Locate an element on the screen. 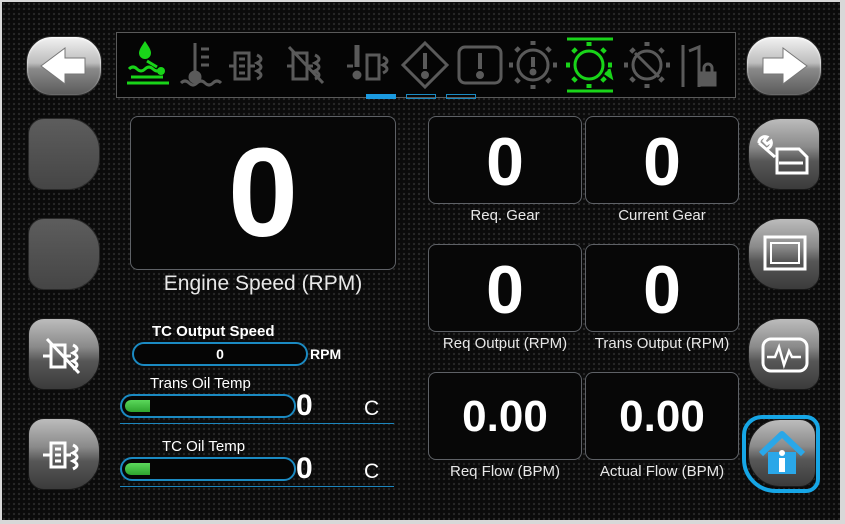 The width and height of the screenshot is (845, 524). actual-flow-panel: 0.00 is located at coordinates (662, 416).